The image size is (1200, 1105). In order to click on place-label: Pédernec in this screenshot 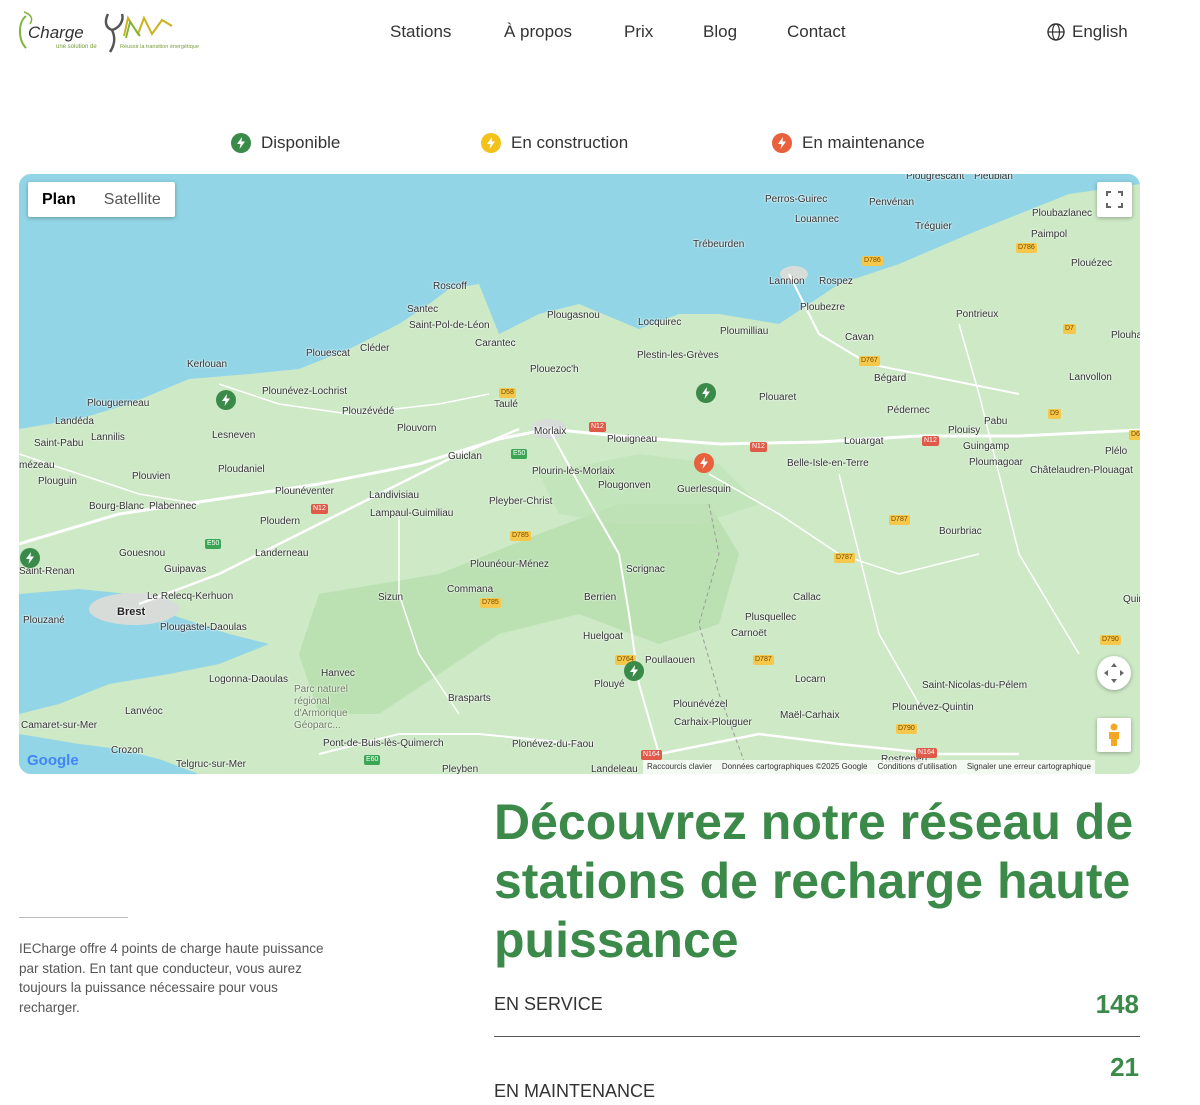, I will do `click(908, 410)`.